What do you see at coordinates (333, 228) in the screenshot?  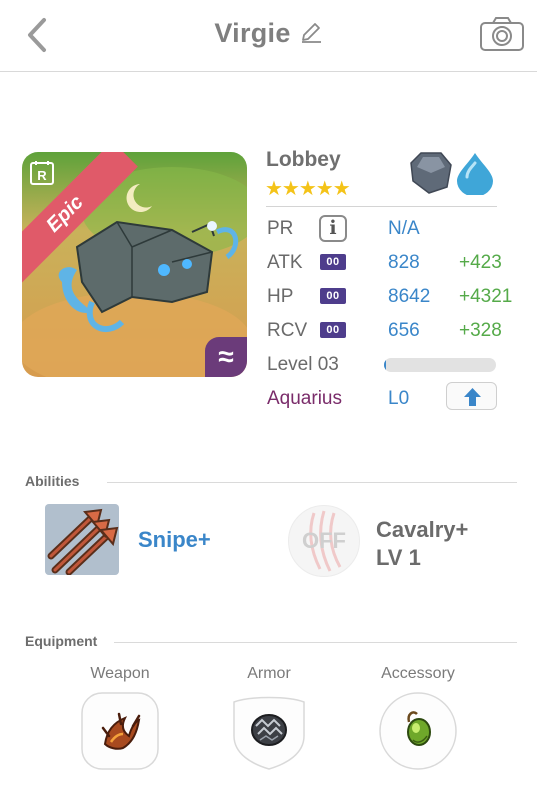 I see `info-button: i` at bounding box center [333, 228].